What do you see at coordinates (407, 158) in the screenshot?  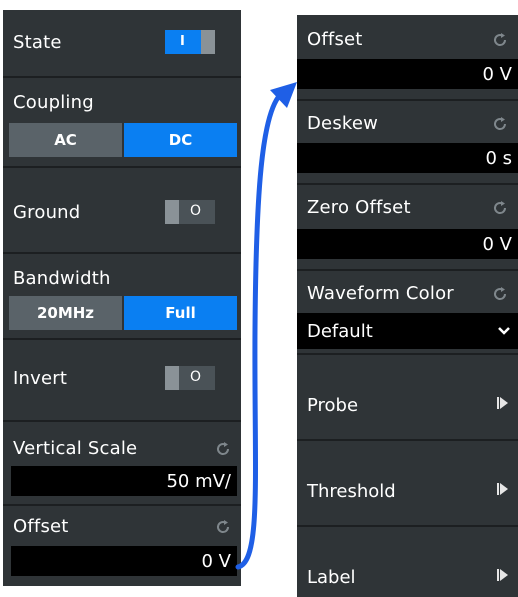 I see `deskew-field: 0 s` at bounding box center [407, 158].